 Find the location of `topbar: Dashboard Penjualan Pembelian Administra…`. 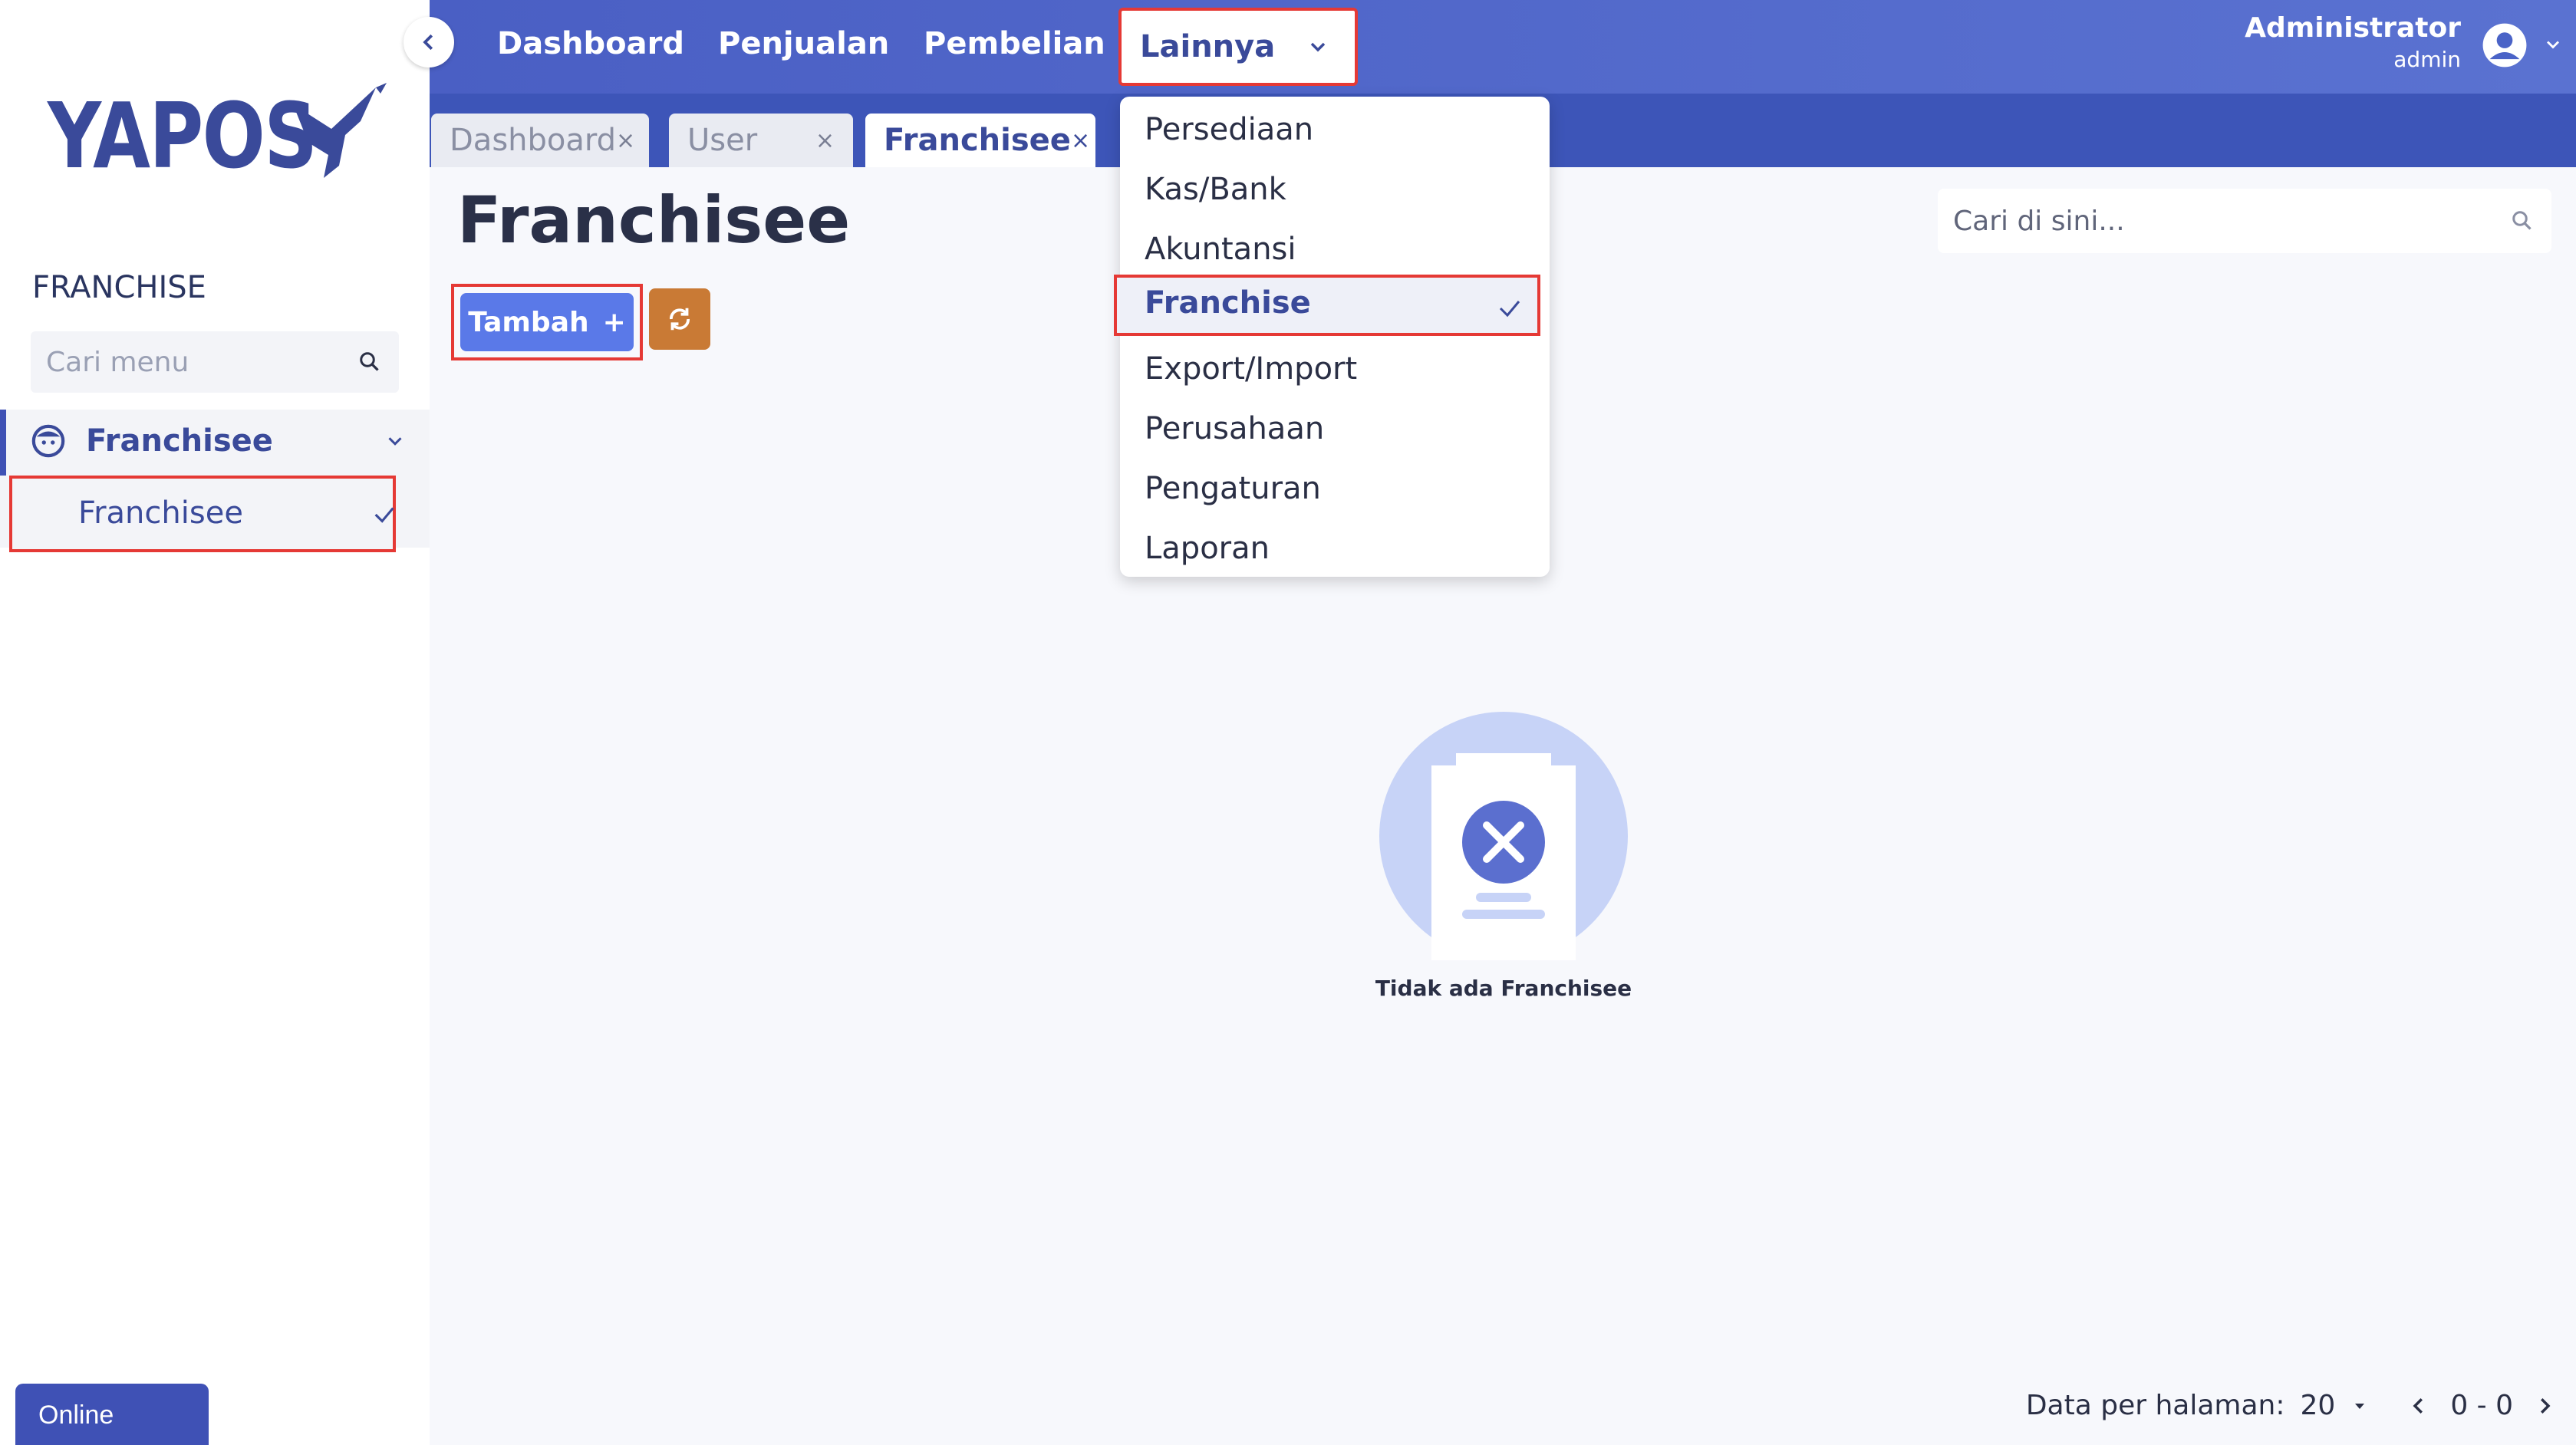

topbar: Dashboard Penjualan Pembelian Administra… is located at coordinates (1503, 47).